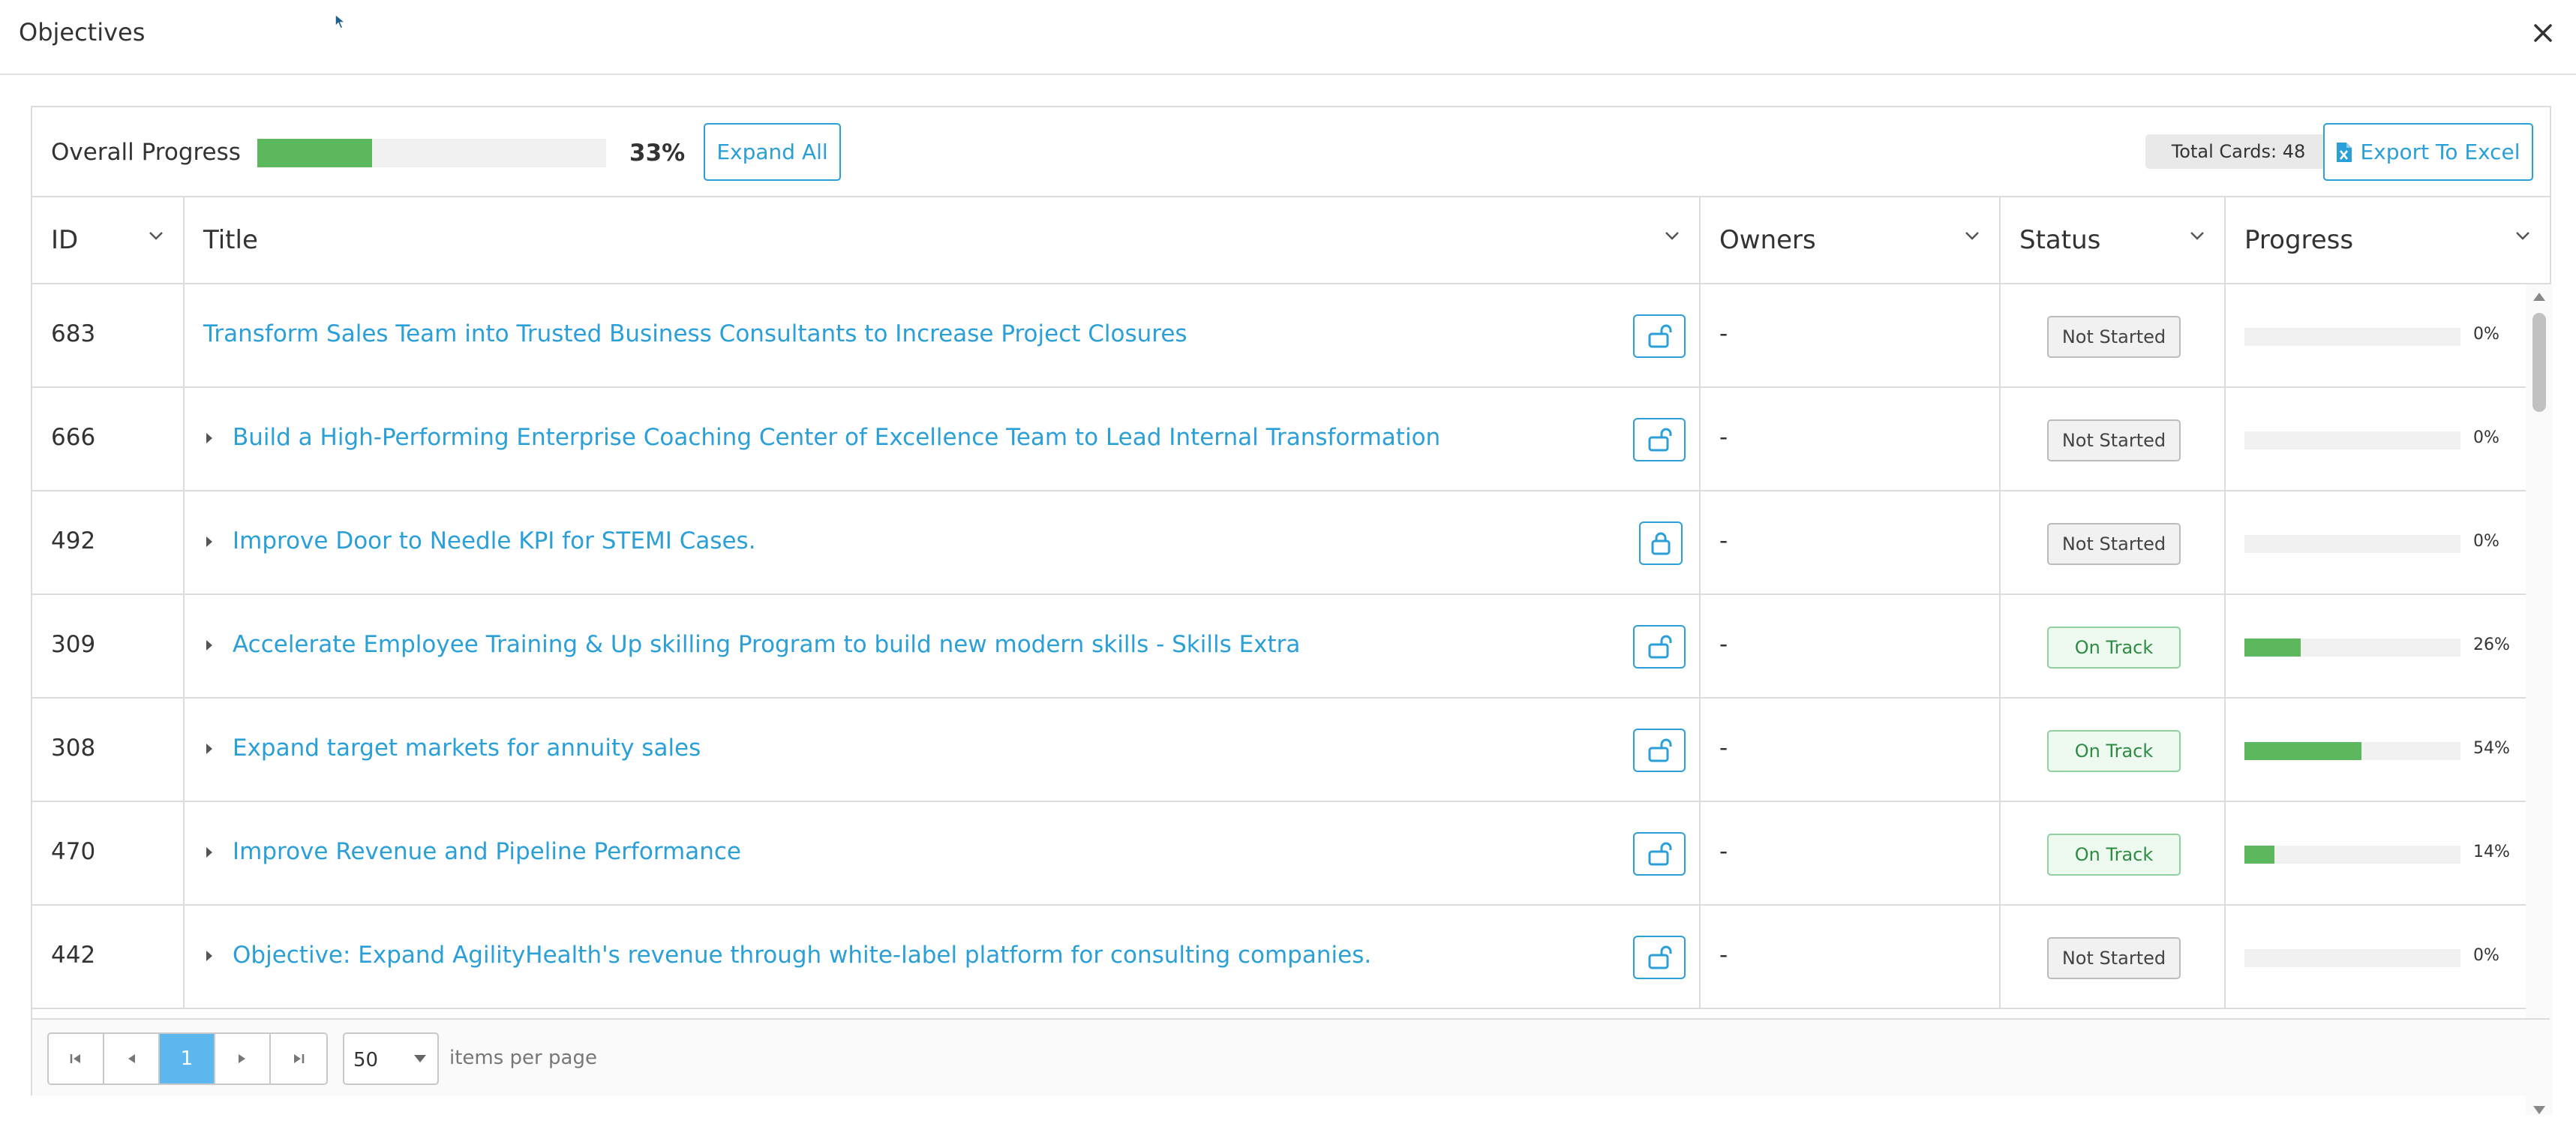 The height and width of the screenshot is (1148, 2576). Describe the element at coordinates (943, 240) in the screenshot. I see `column-header-title: Title` at that location.